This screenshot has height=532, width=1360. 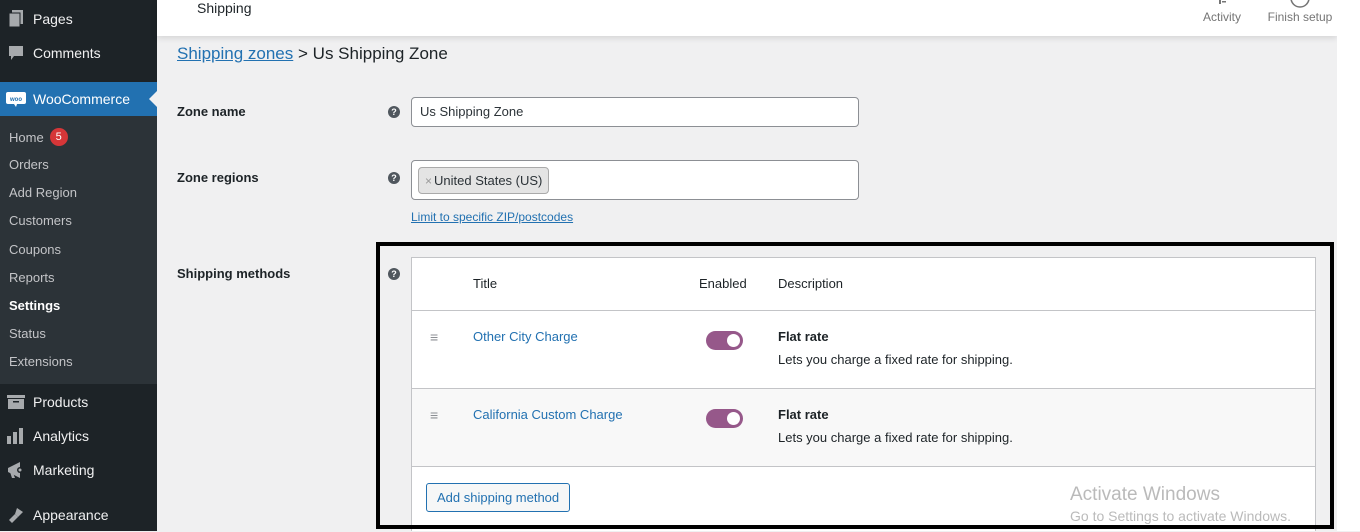 I want to click on submenu-item-status: Status, so click(x=27, y=333).